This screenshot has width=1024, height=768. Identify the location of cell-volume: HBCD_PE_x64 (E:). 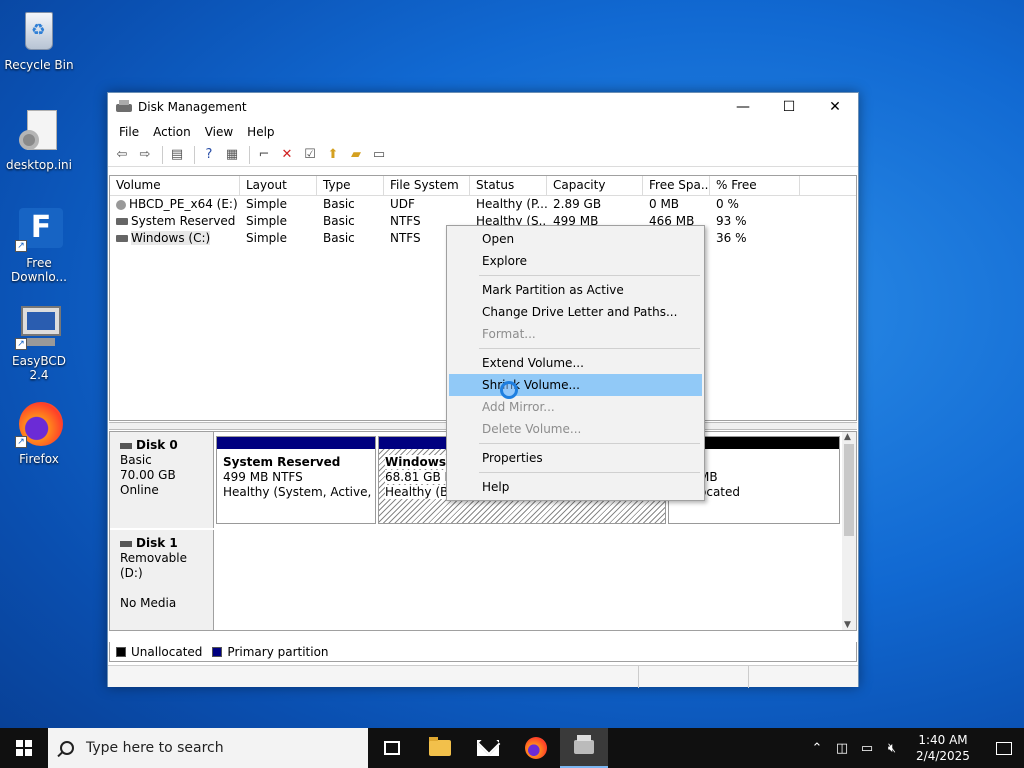
(175, 204).